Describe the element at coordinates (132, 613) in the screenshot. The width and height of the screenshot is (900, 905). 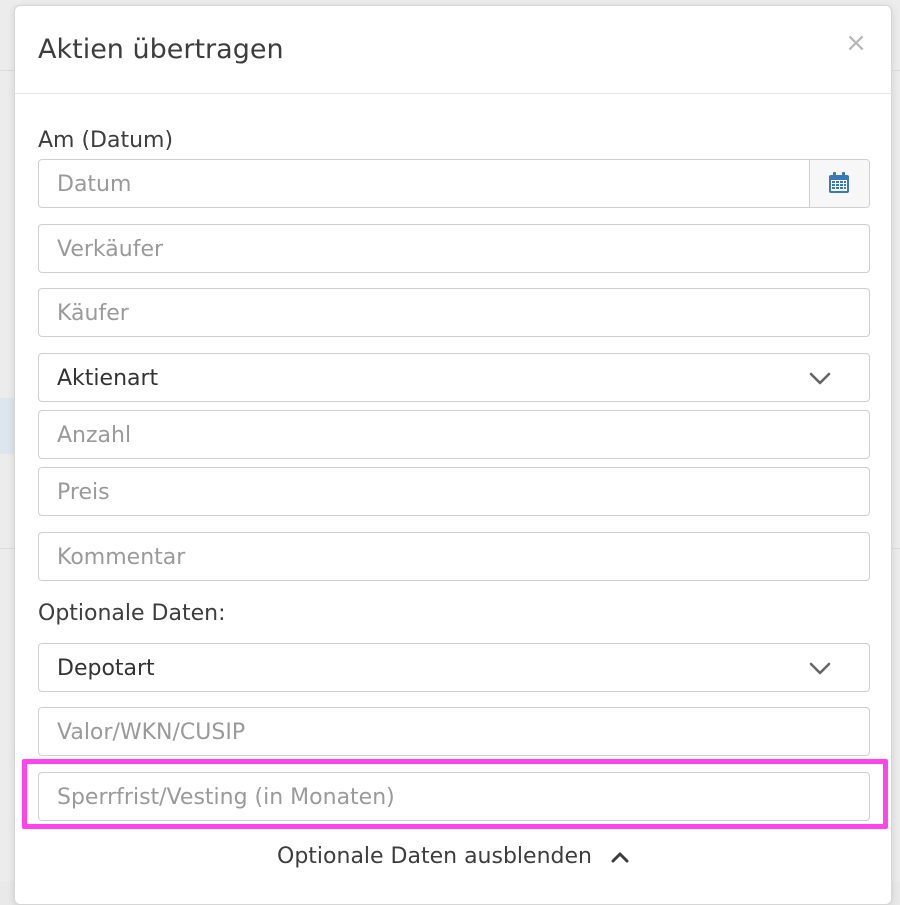
I see `optional-data-label: Optionale Daten:` at that location.